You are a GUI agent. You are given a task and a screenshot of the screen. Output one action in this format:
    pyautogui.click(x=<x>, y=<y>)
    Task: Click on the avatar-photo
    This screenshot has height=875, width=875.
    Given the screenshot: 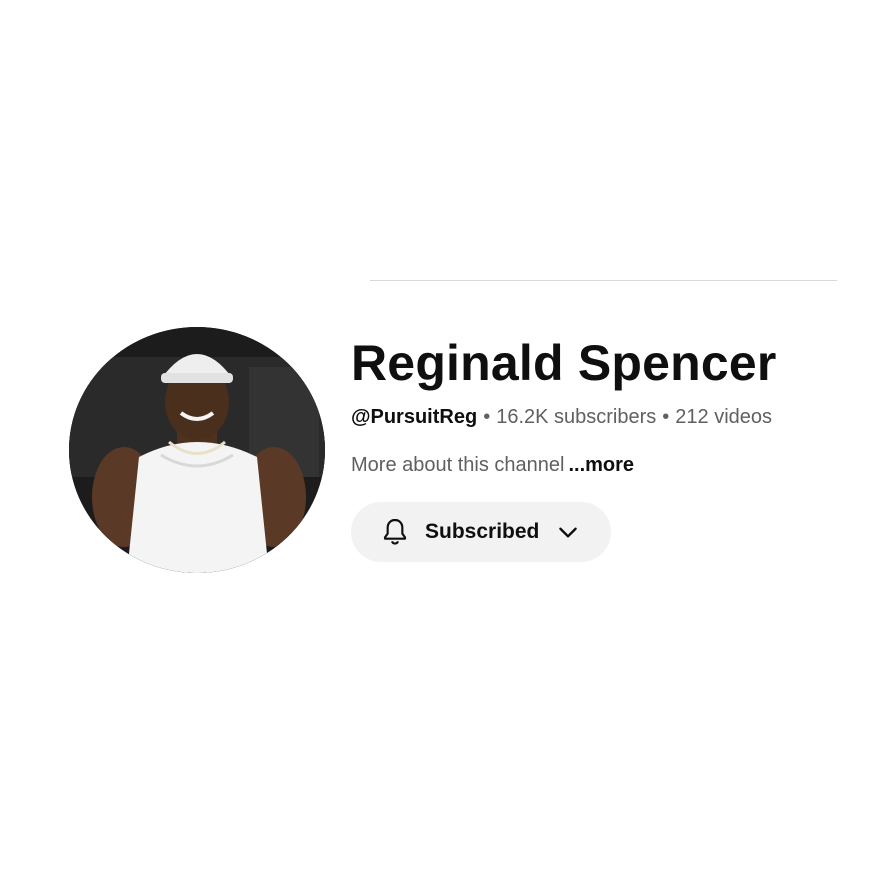 What is the action you would take?
    pyautogui.click(x=197, y=450)
    